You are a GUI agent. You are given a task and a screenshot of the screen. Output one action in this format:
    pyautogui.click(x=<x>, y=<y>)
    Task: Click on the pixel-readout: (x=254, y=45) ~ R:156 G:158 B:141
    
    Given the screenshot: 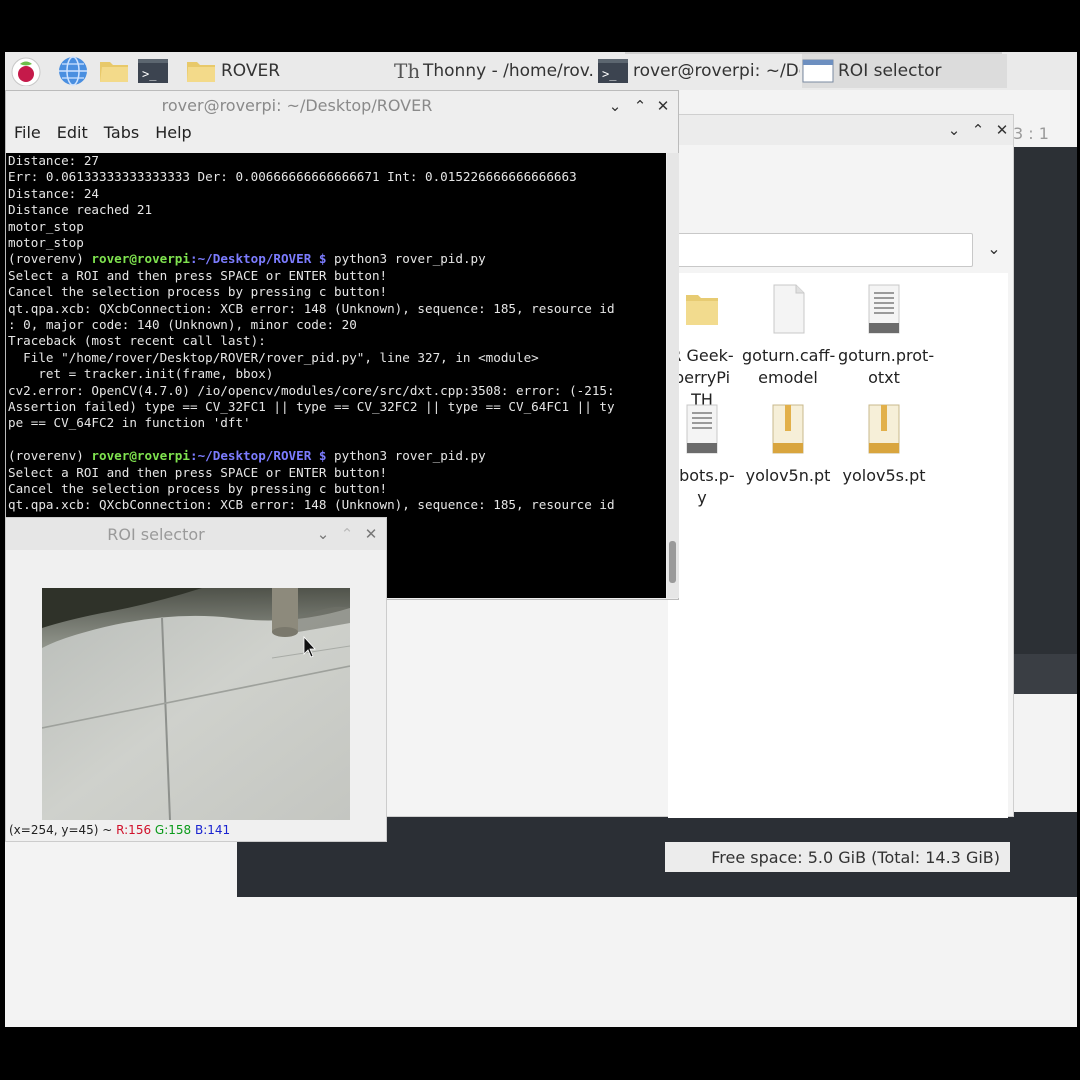 What is the action you would take?
    pyautogui.click(x=119, y=830)
    